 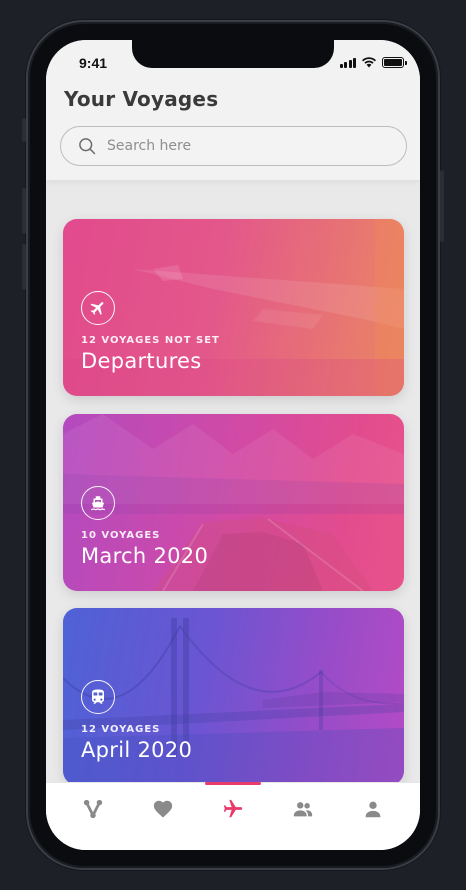 What do you see at coordinates (121, 729) in the screenshot?
I see `card-subtitle: 12 VOYAGES` at bounding box center [121, 729].